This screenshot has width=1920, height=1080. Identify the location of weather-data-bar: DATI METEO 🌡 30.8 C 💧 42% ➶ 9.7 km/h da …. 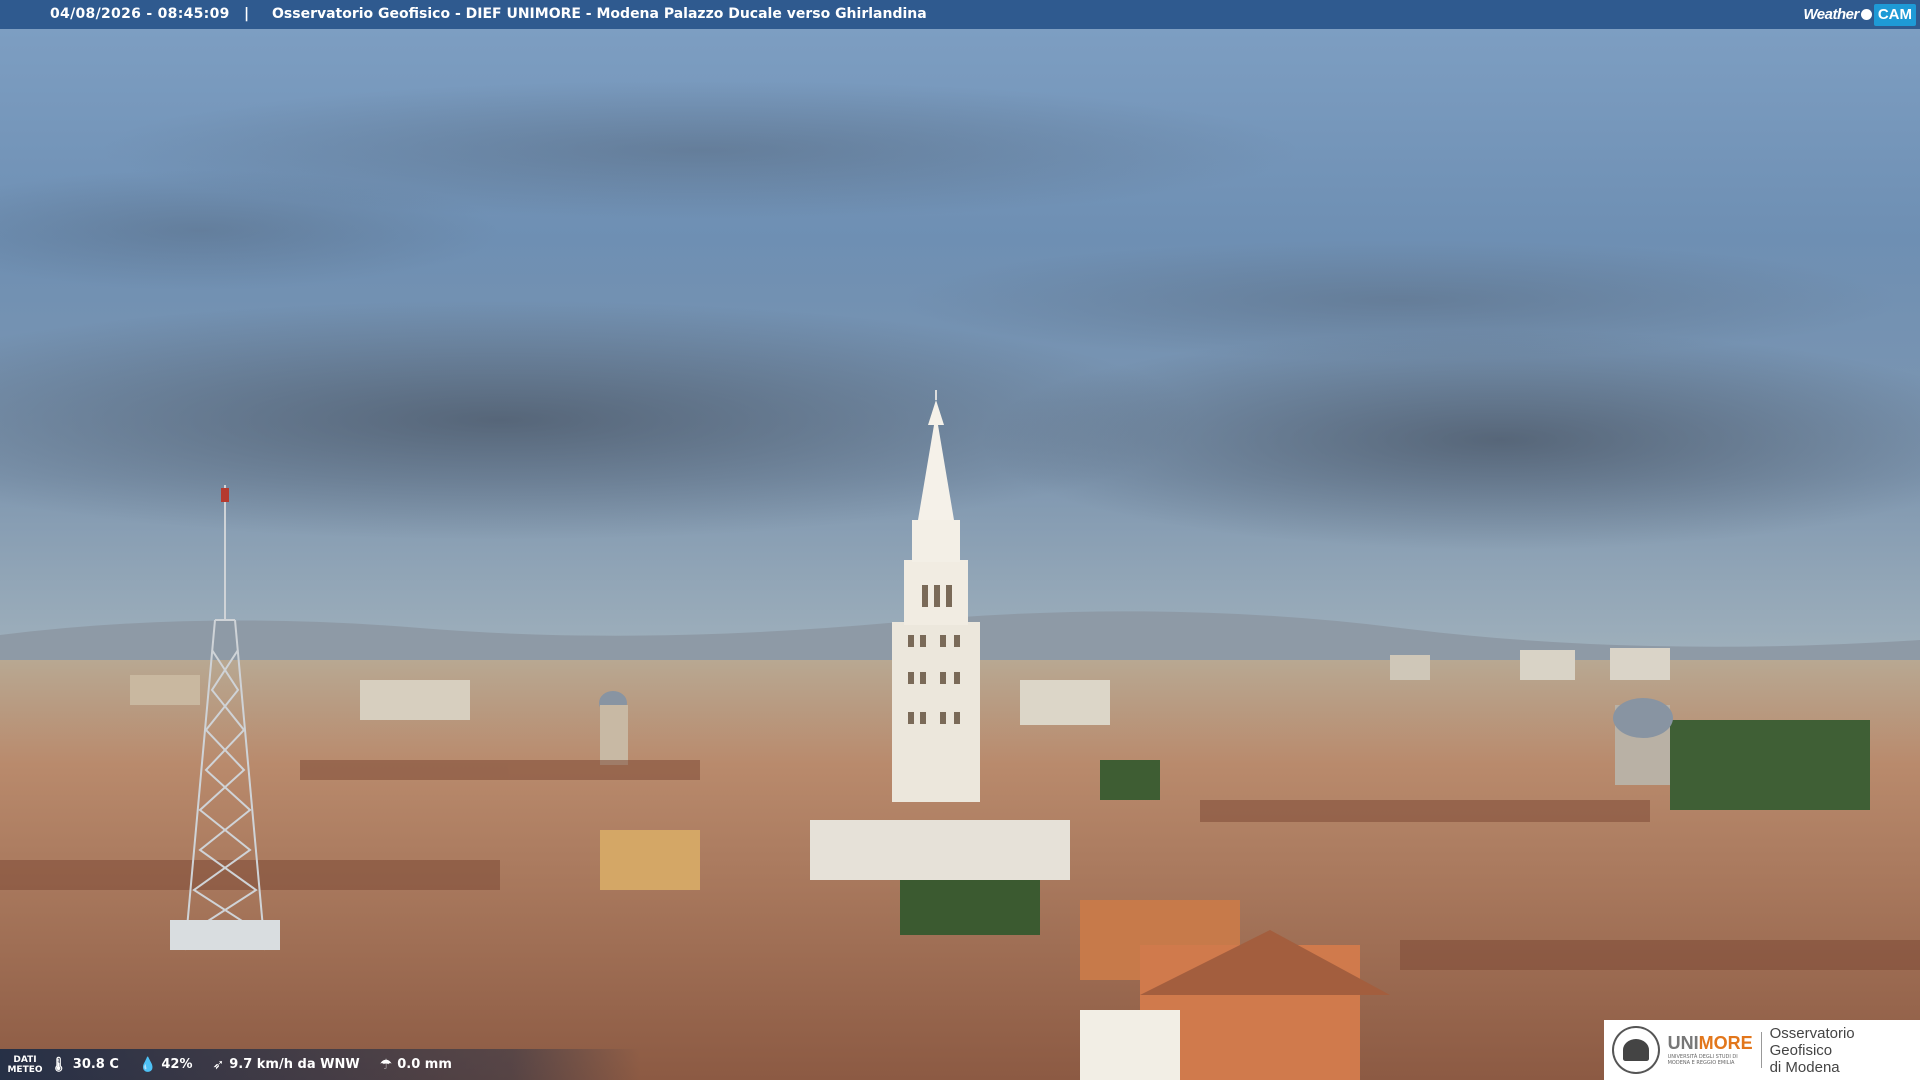
(320, 1064).